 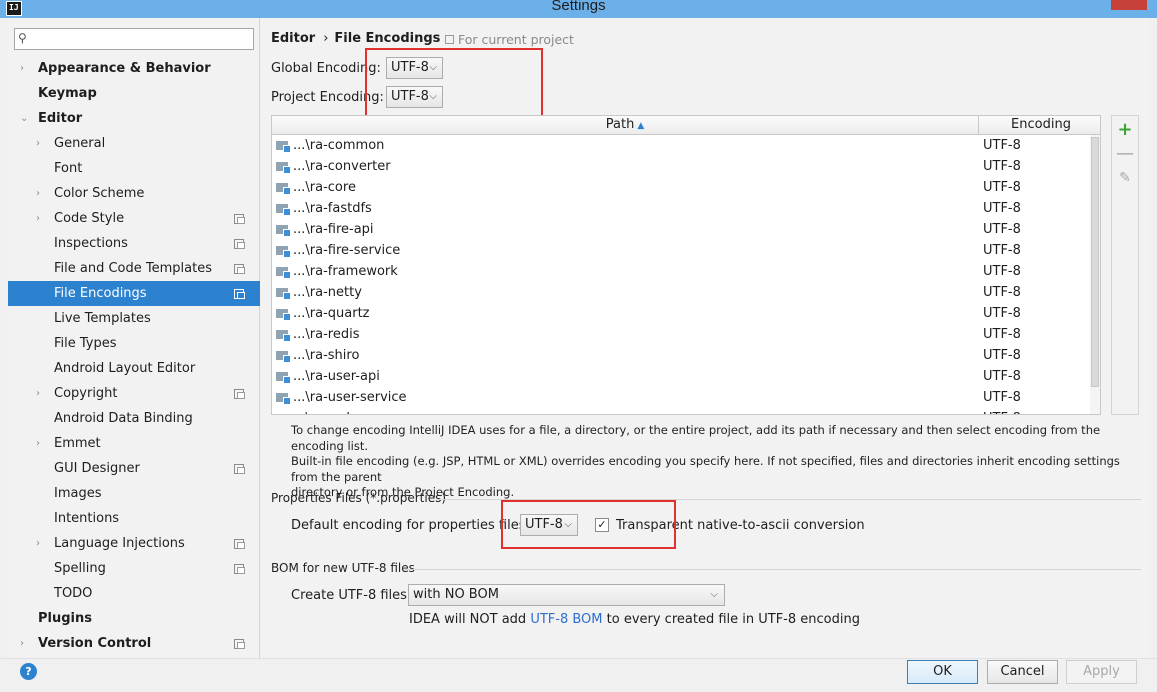 What do you see at coordinates (134, 218) in the screenshot?
I see `sidebar-item-code-style: › Code Style` at bounding box center [134, 218].